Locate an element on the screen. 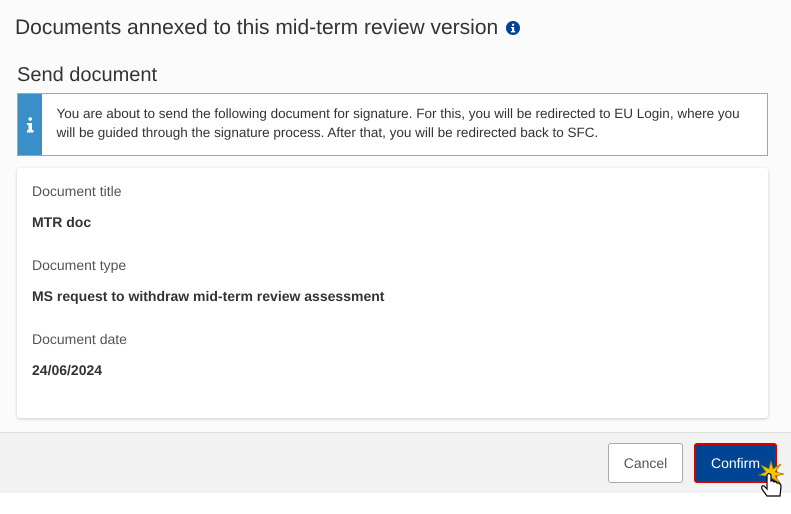 Image resolution: width=791 pixels, height=514 pixels. info-message: You are about to send the following document for signature. For this, you will be redirected to EU Login, where you will be guided through the signature process. After that, you will be redirected back to SFC. is located at coordinates (398, 123).